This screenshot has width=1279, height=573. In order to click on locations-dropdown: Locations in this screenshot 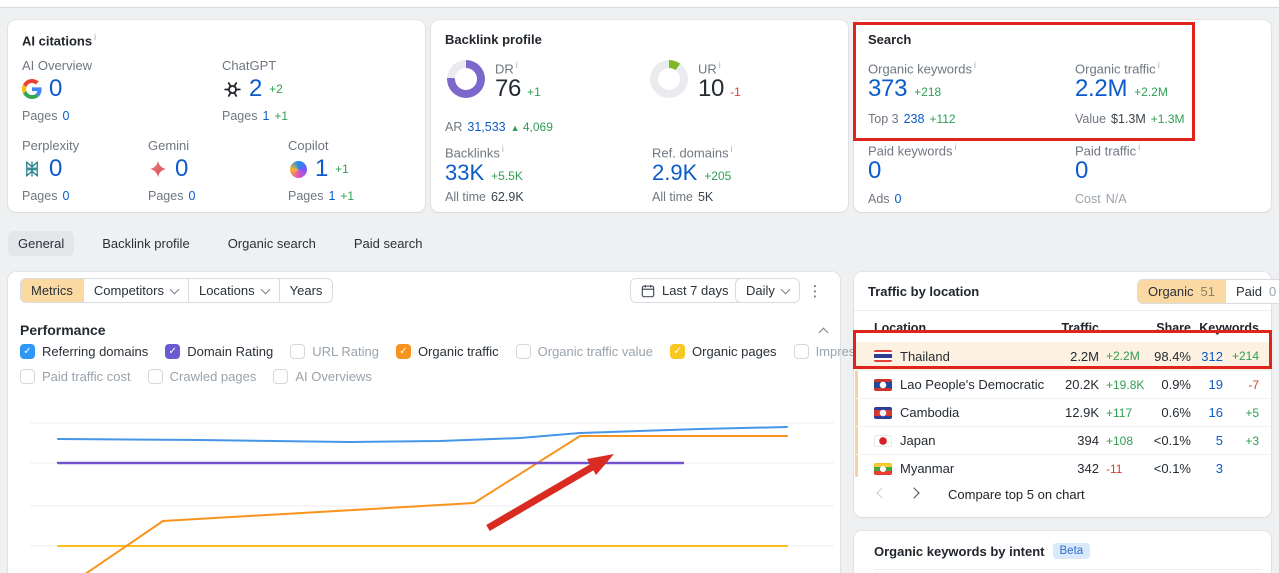, I will do `click(233, 290)`.